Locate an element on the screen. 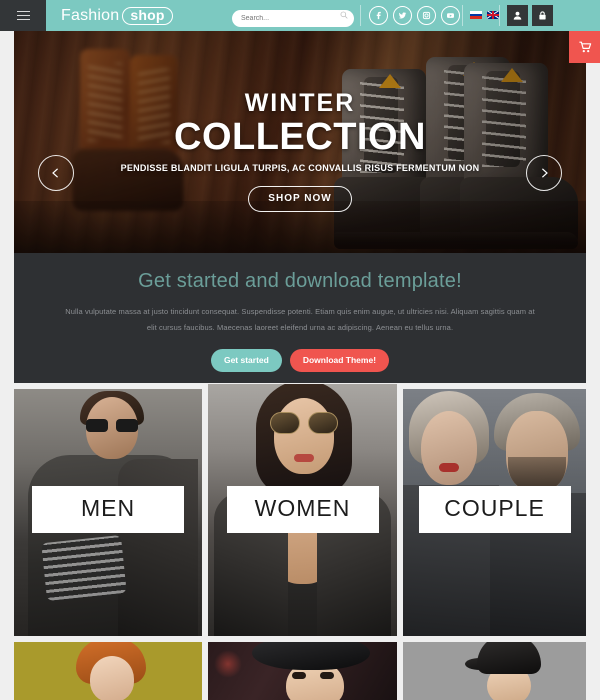 This screenshot has height=700, width=600. category-tile-men: MEN is located at coordinates (108, 512).